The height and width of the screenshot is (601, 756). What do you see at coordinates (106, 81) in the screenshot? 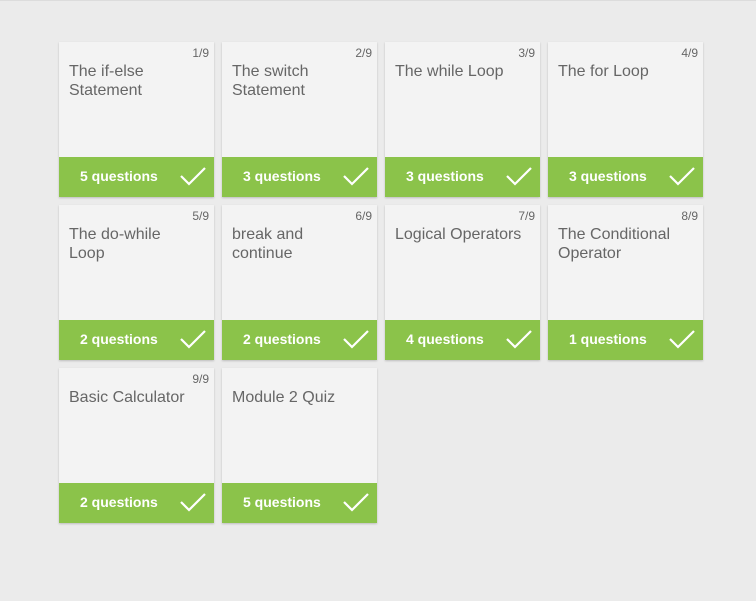
I see `lesson-title: The if-else Statement` at bounding box center [106, 81].